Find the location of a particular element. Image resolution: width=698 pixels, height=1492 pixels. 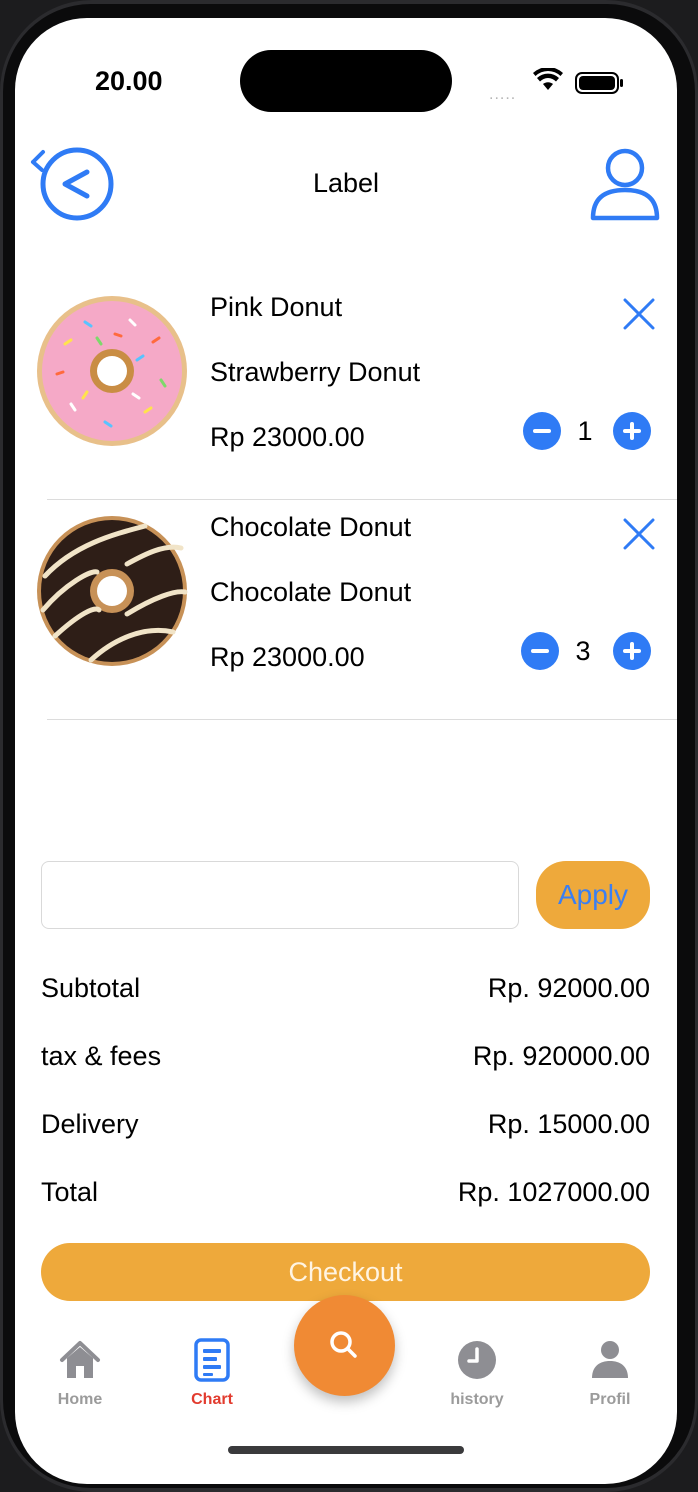

search-icon is located at coordinates (343, 1344).